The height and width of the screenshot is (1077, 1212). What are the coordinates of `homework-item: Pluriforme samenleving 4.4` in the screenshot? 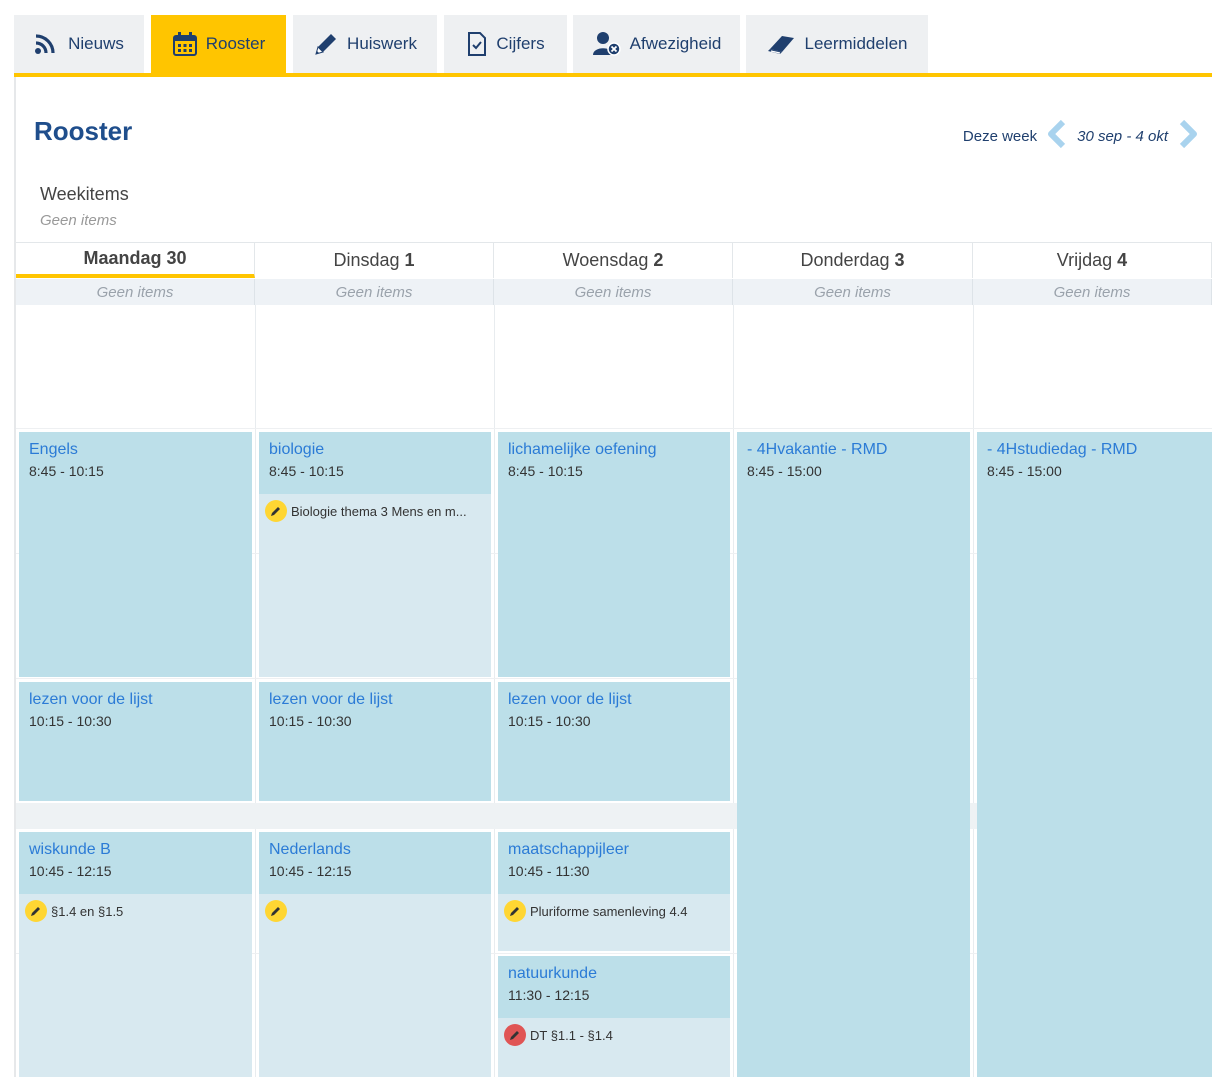 It's located at (614, 911).